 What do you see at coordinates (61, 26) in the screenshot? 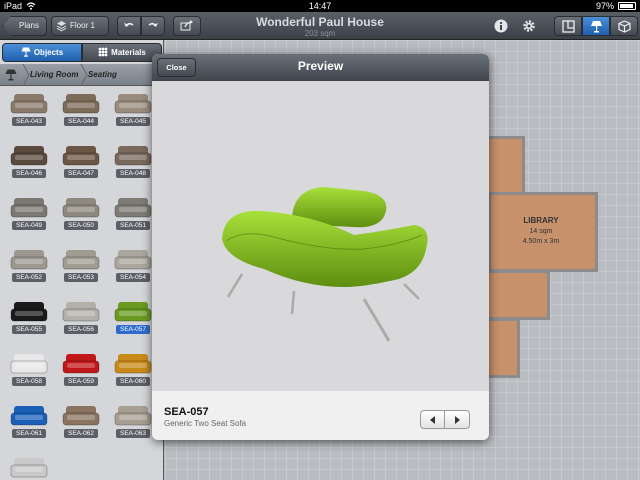
I see `layers-icon` at bounding box center [61, 26].